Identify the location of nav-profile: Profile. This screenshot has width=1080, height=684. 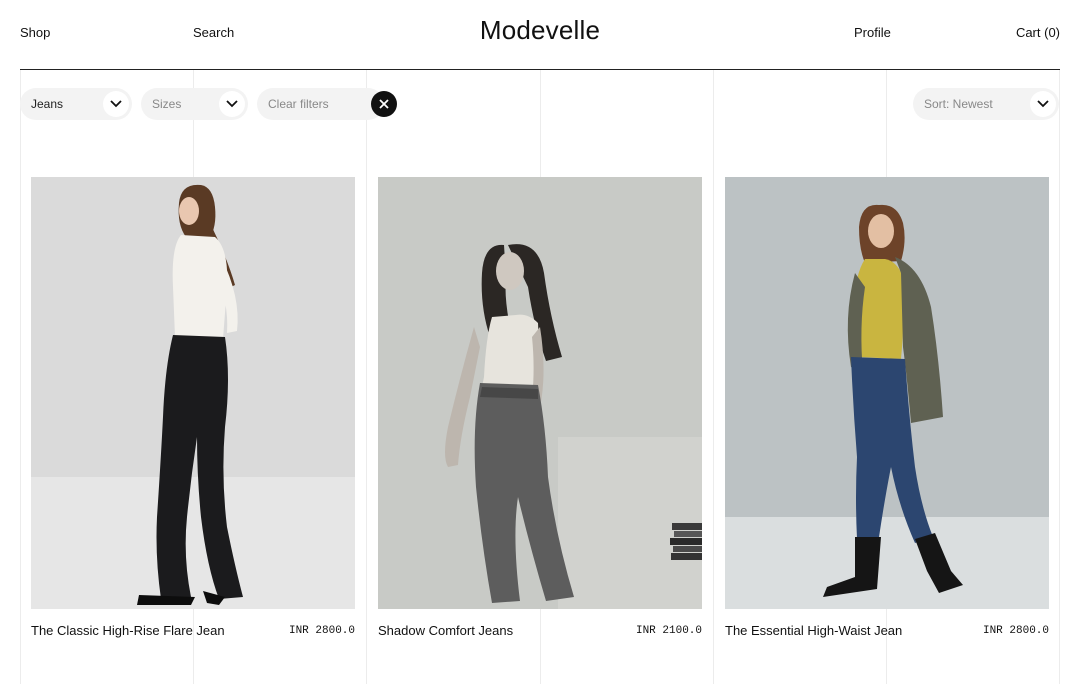
(872, 32).